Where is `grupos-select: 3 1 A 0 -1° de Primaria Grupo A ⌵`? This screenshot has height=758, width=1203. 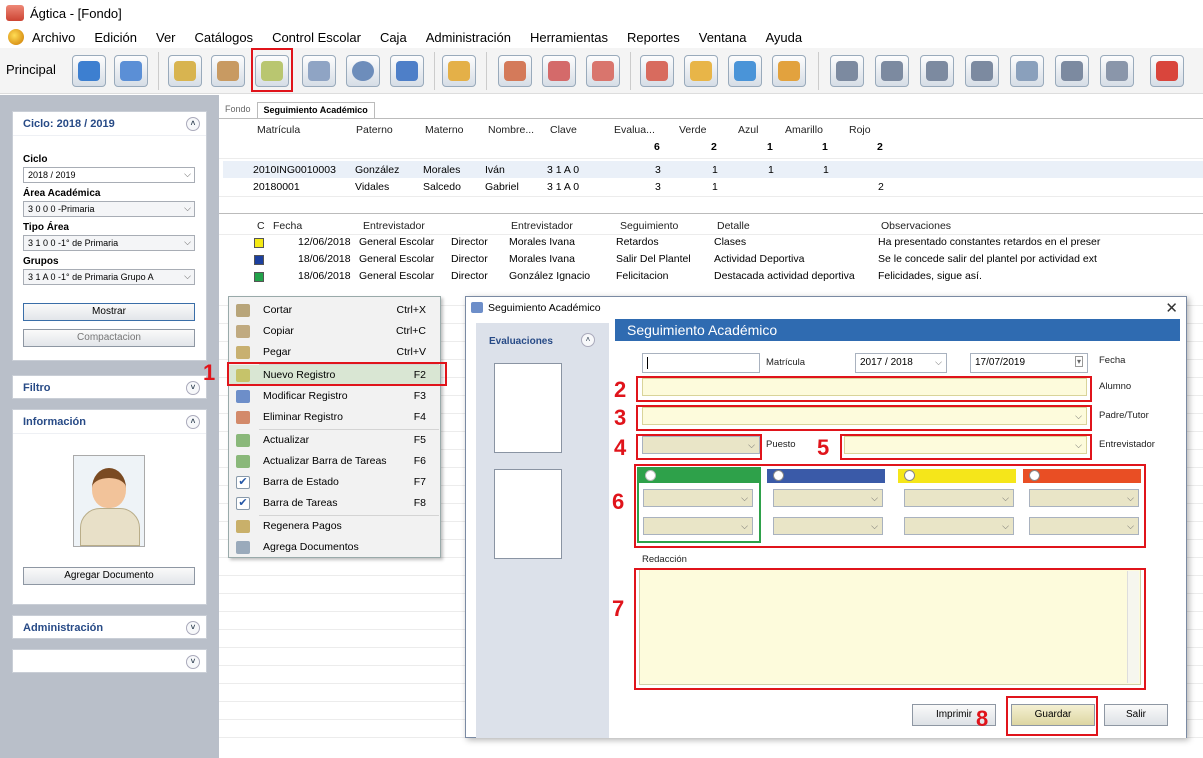 grupos-select: 3 1 A 0 -1° de Primaria Grupo A ⌵ is located at coordinates (109, 277).